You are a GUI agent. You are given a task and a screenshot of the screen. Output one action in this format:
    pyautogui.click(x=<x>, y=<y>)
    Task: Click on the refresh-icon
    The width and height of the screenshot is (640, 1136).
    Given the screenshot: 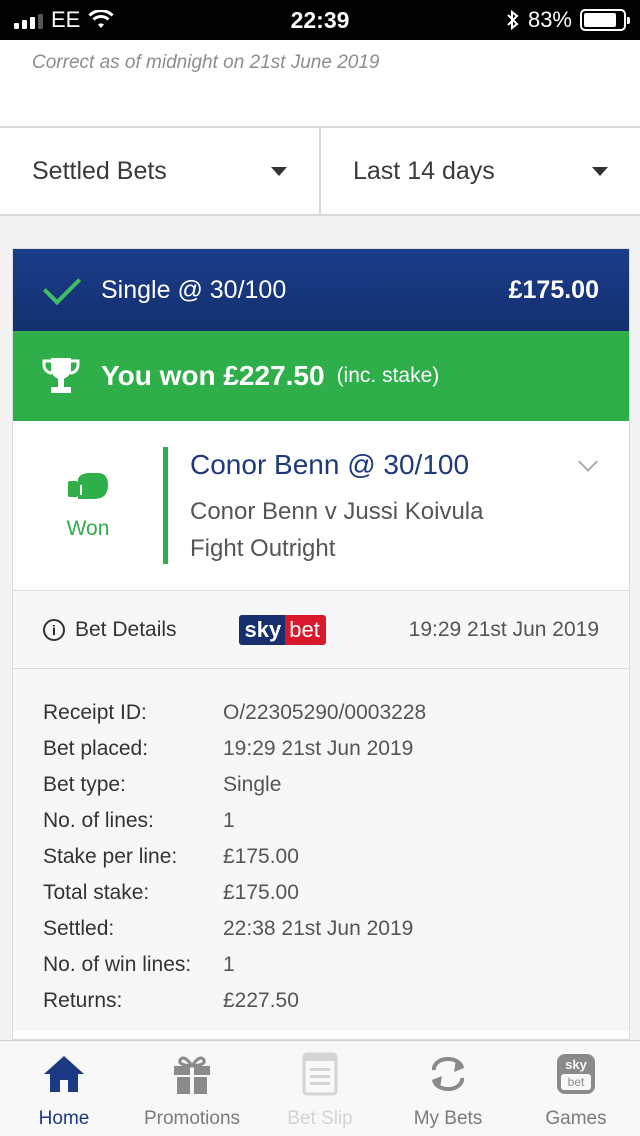 What is the action you would take?
    pyautogui.click(x=448, y=1074)
    